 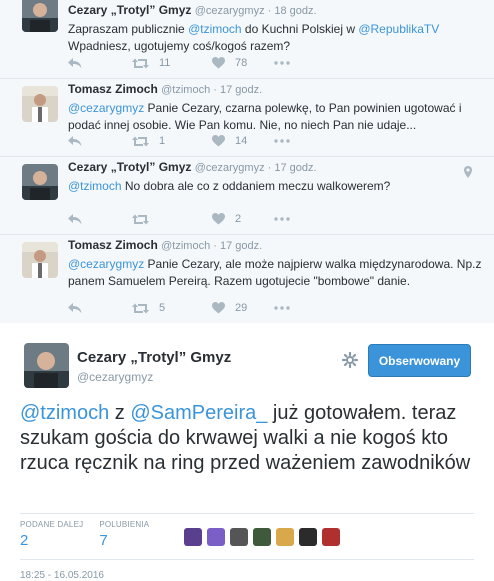 I want to click on retweet-stat: PODANE DALEJ 2, so click(x=51, y=534).